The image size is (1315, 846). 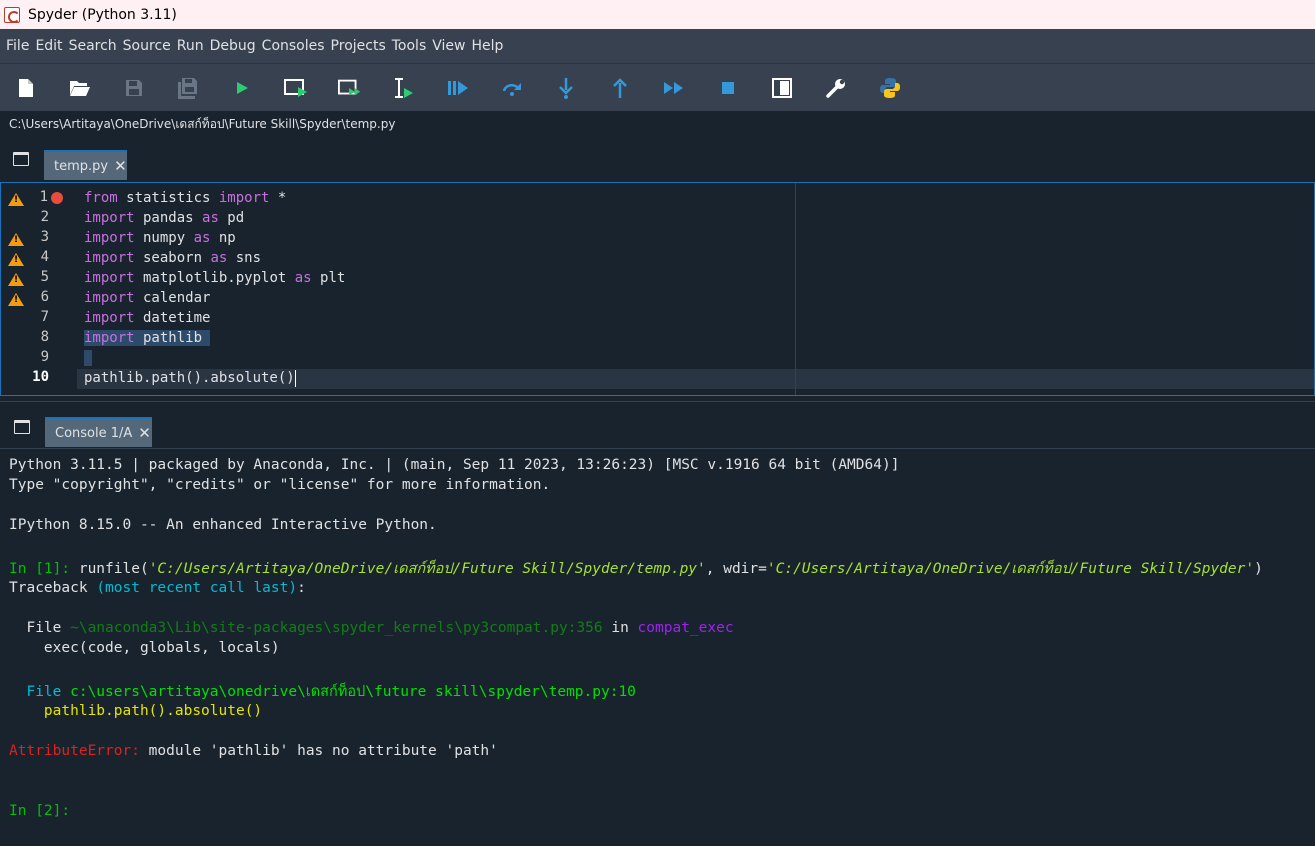 I want to click on python-path-icon, so click(x=890, y=88).